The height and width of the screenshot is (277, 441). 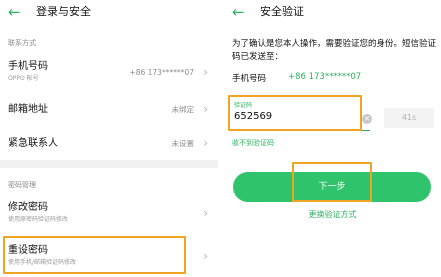 I want to click on emergency-contact-row: 紧急联系人 未设置 ›, so click(x=109, y=144).